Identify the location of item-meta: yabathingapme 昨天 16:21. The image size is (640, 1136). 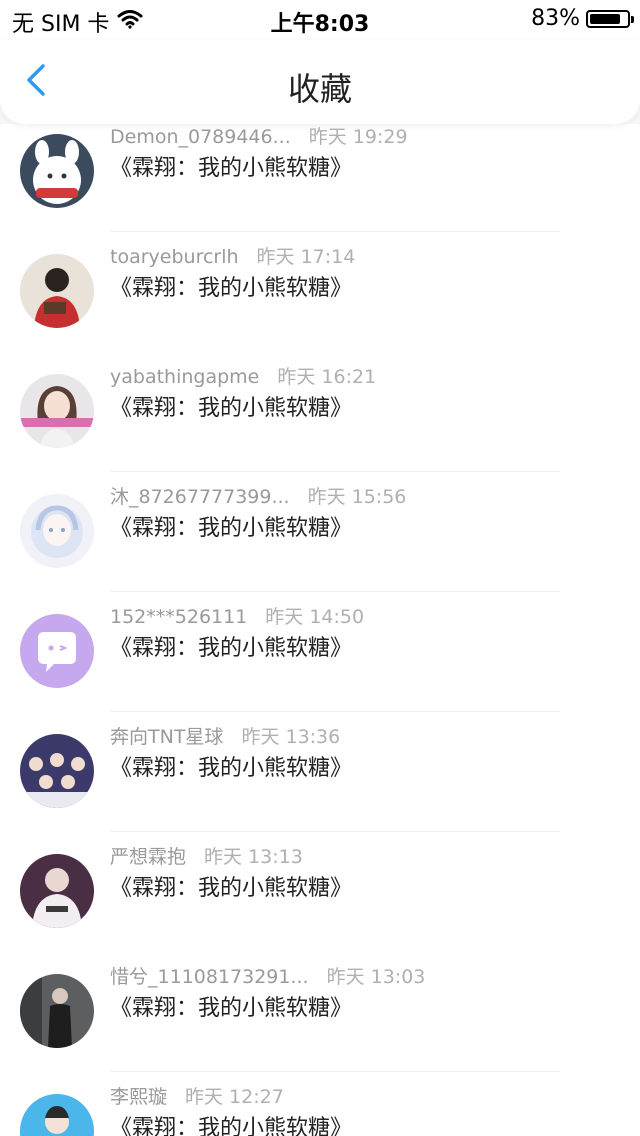
(243, 375).